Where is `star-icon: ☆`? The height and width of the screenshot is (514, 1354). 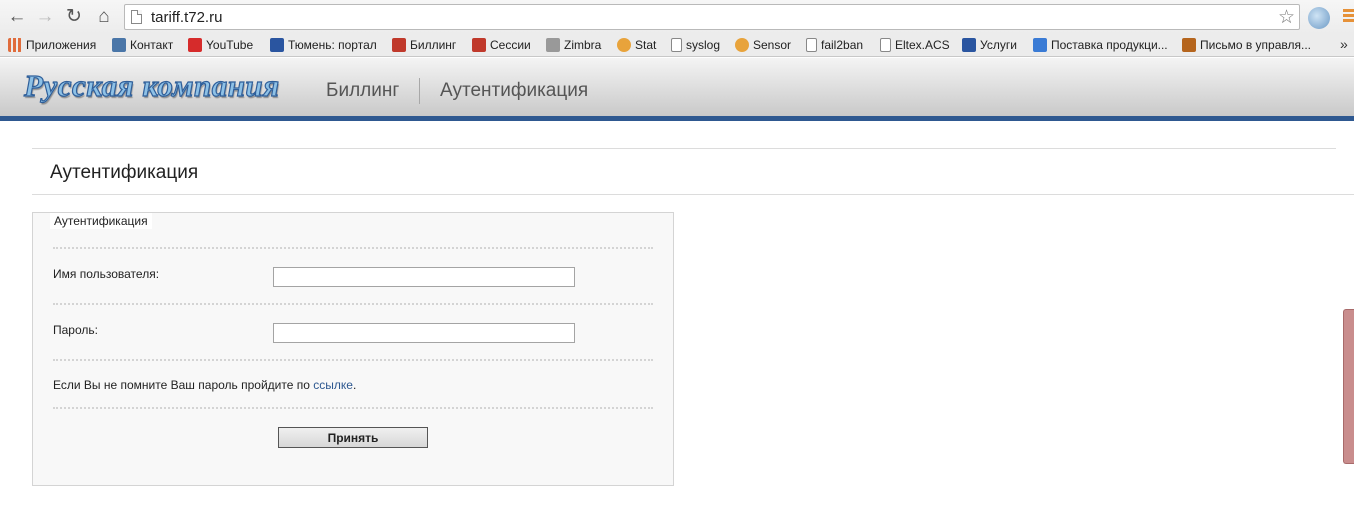 star-icon: ☆ is located at coordinates (1286, 17).